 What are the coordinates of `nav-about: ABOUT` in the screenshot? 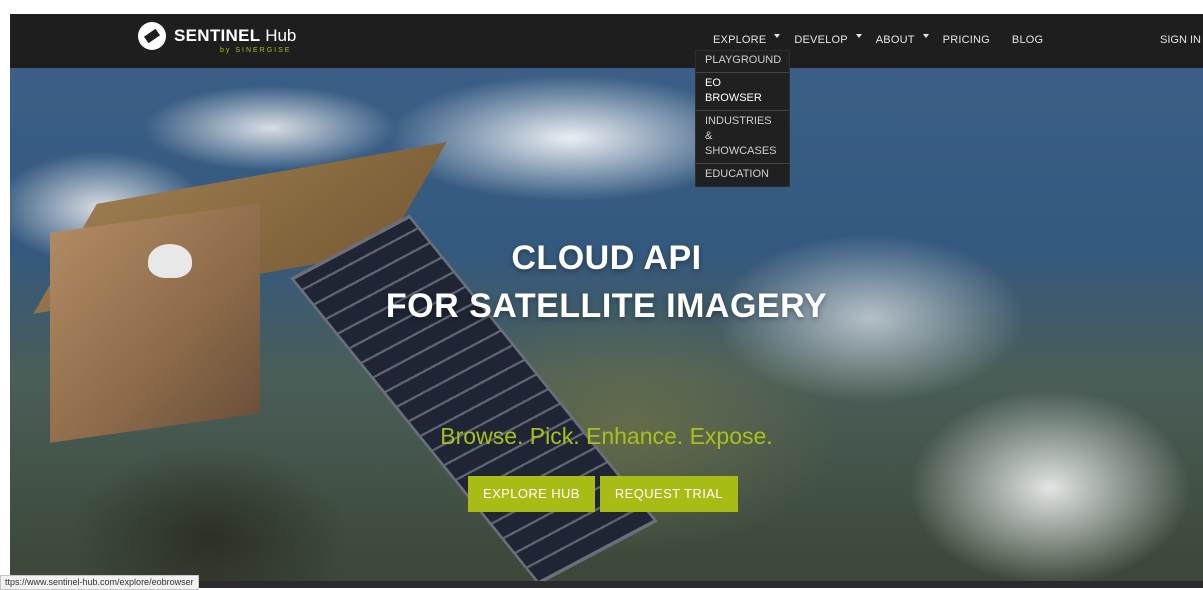 It's located at (902, 40).